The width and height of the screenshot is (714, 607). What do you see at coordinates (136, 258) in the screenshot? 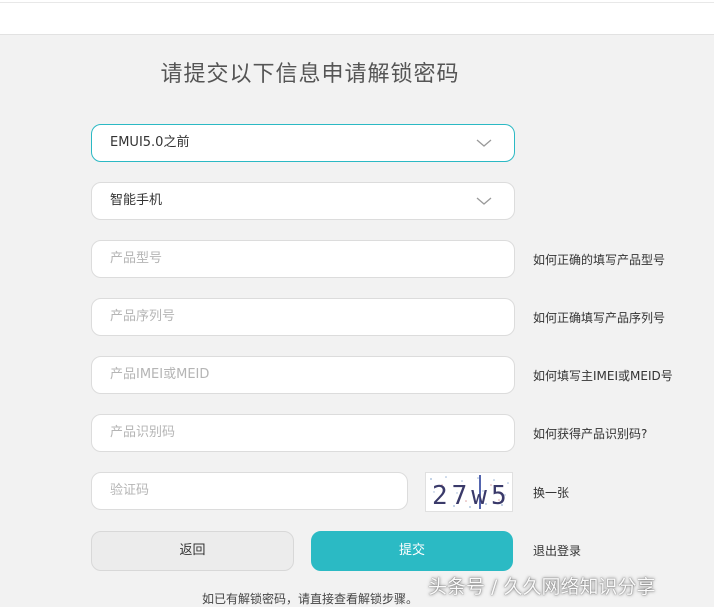
I see `product-model-placeholder: 产品型号` at bounding box center [136, 258].